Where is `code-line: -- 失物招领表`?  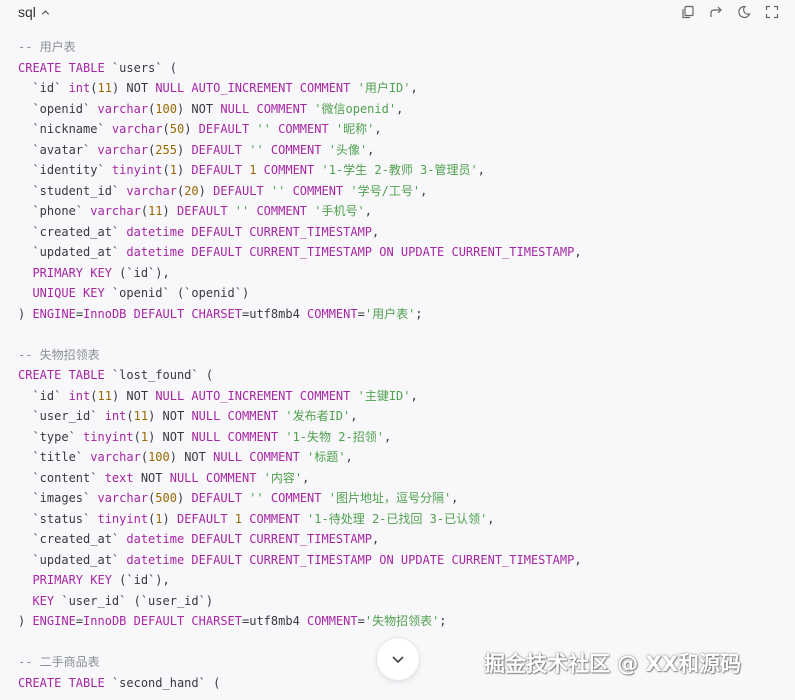 code-line: -- 失物招领表 is located at coordinates (300, 355).